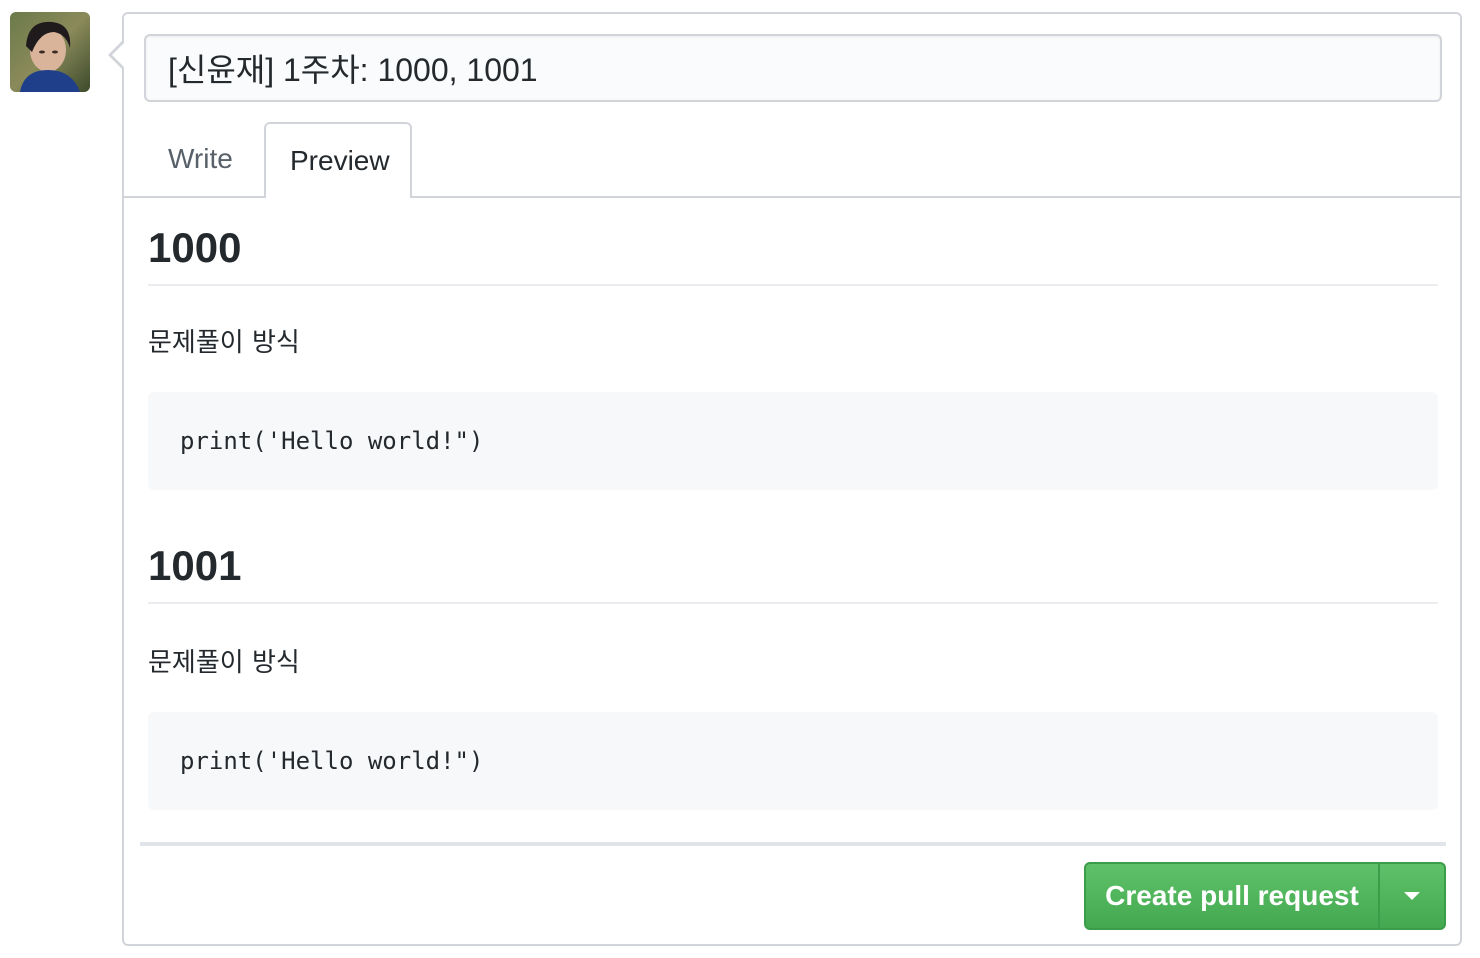  I want to click on create-pr-button-group: Create pull request, so click(1265, 896).